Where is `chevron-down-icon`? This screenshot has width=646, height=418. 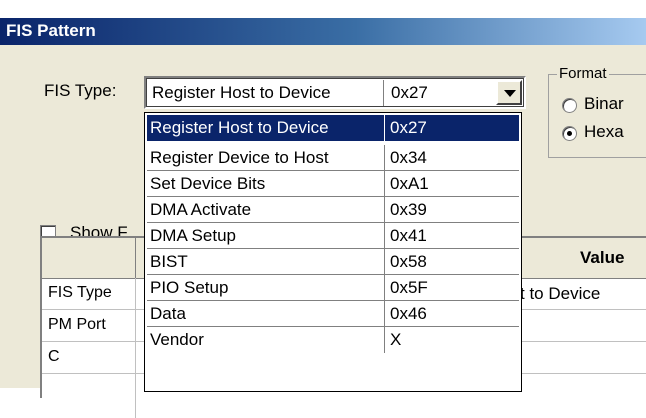
chevron-down-icon is located at coordinates (510, 93).